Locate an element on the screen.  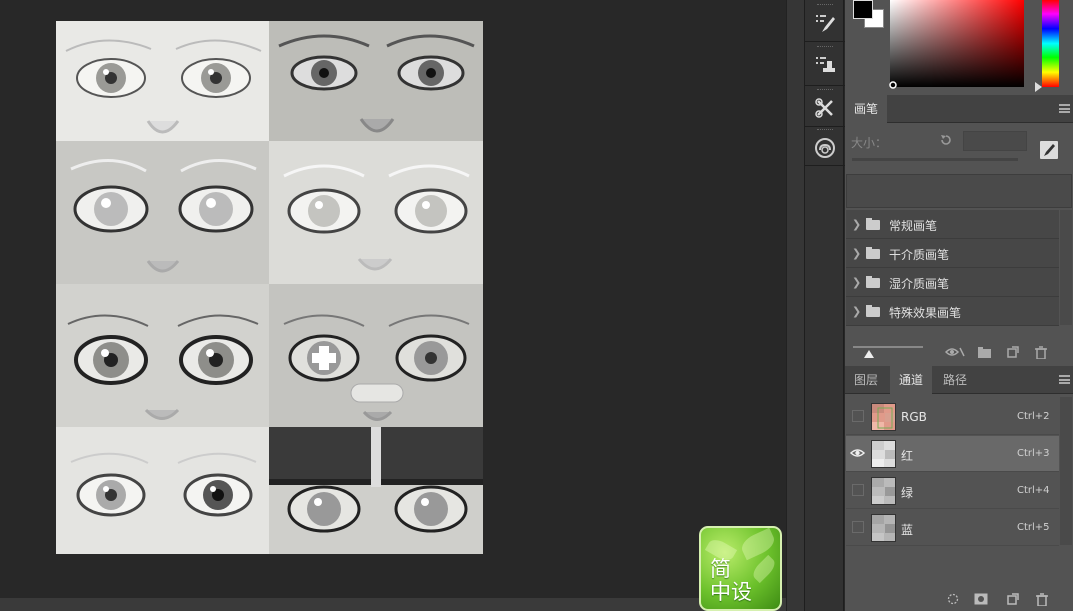
brush-group-item: ❯ 湿介质画笔 is located at coordinates (952, 282).